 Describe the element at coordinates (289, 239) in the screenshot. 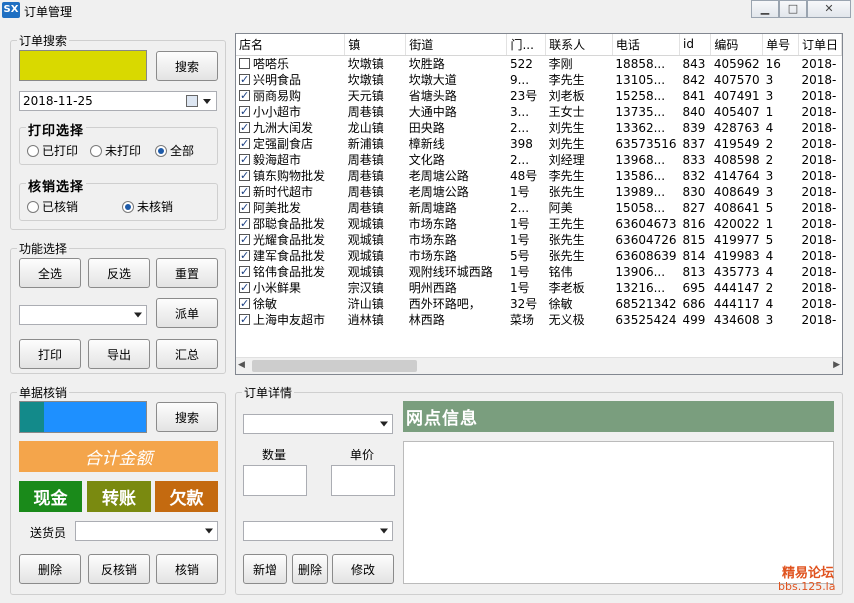

I see `table-cell: 光耀食品批发` at that location.